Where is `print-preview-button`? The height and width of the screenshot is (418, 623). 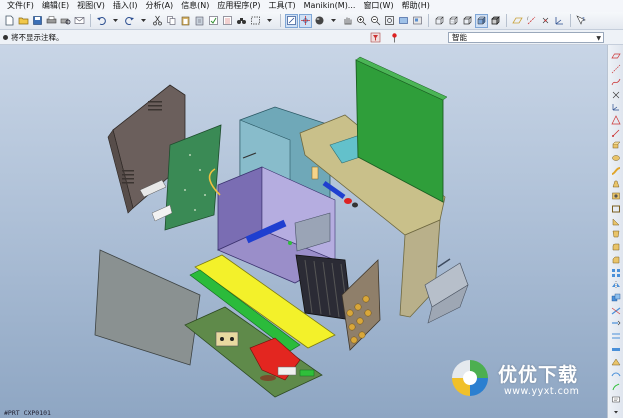 print-preview-button is located at coordinates (65, 21).